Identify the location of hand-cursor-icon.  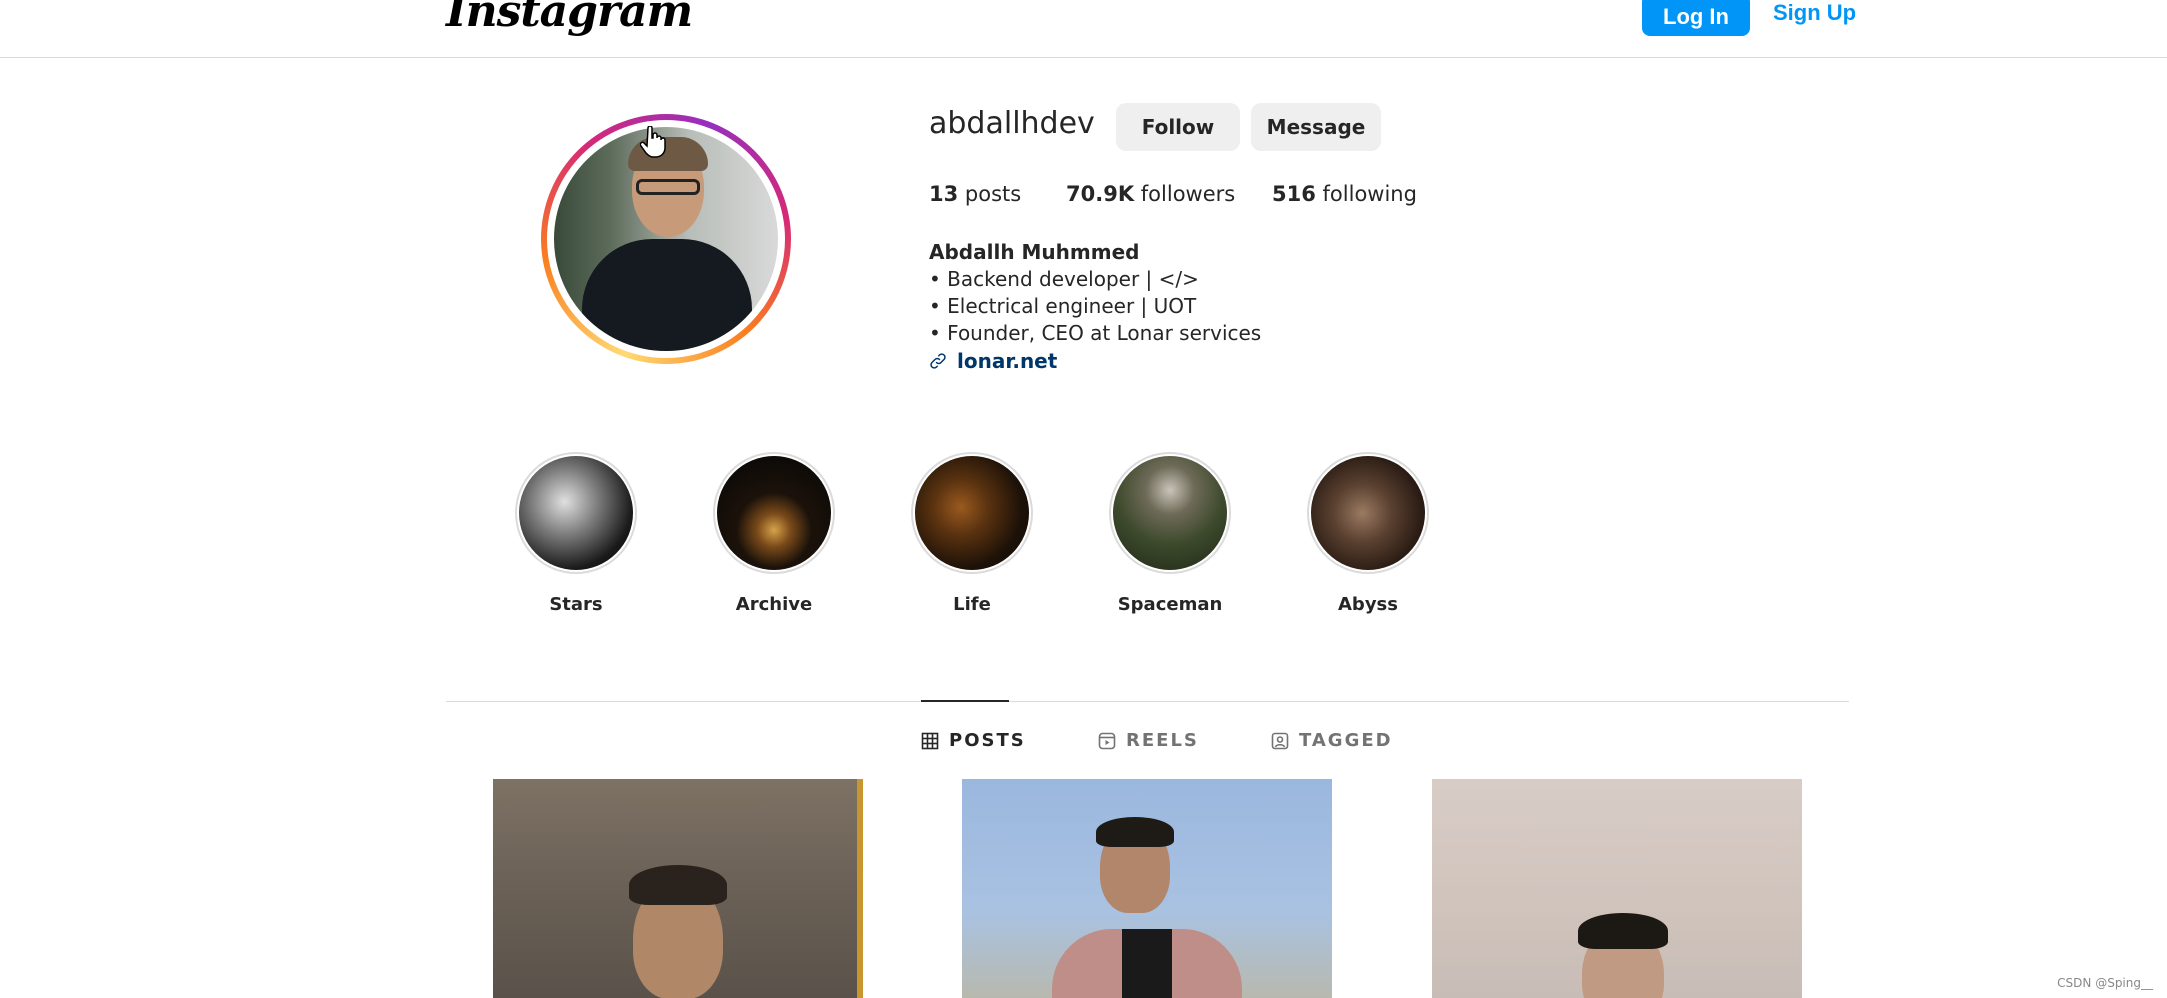
(652, 145).